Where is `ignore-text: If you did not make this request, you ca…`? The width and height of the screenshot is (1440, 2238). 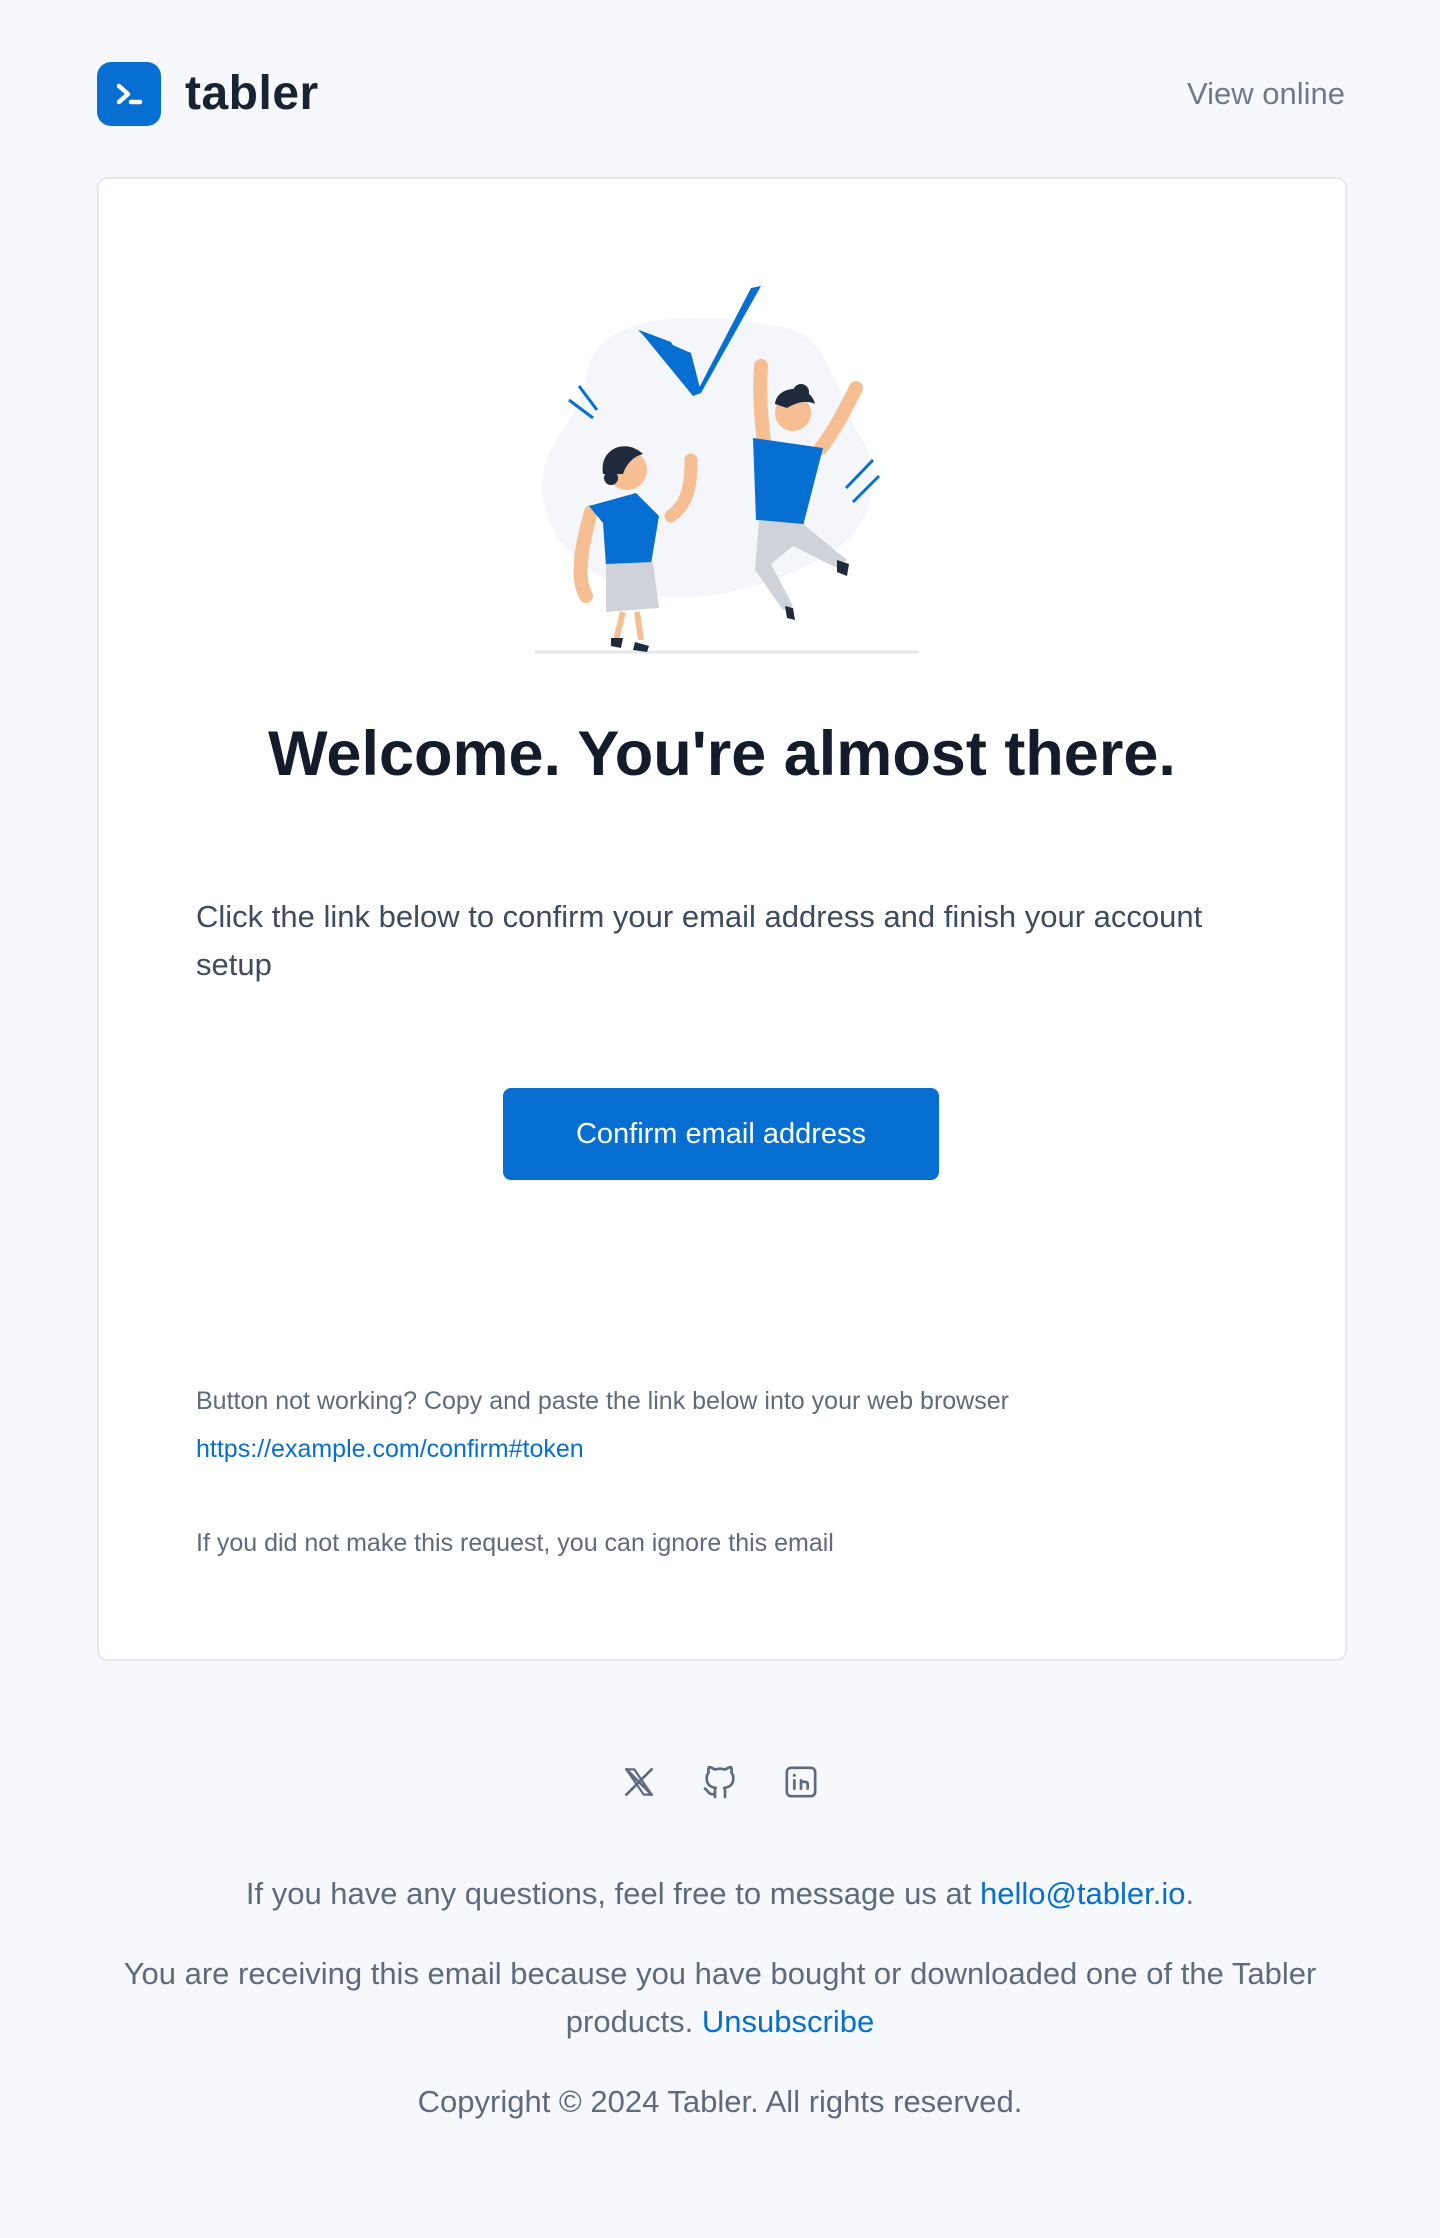 ignore-text: If you did not make this request, you ca… is located at coordinates (515, 1543).